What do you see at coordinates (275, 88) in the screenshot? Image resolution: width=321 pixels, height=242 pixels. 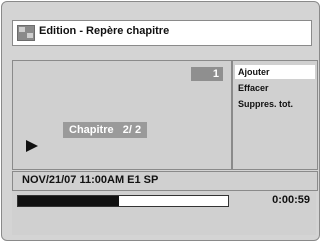 I see `menu-item-effacer: Effacer` at bounding box center [275, 88].